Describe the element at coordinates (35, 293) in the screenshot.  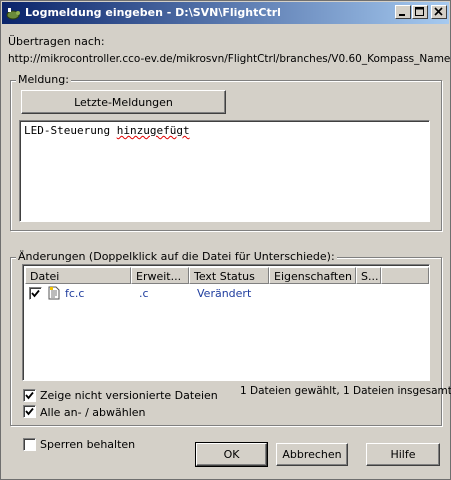
I see `row-checkbox` at that location.